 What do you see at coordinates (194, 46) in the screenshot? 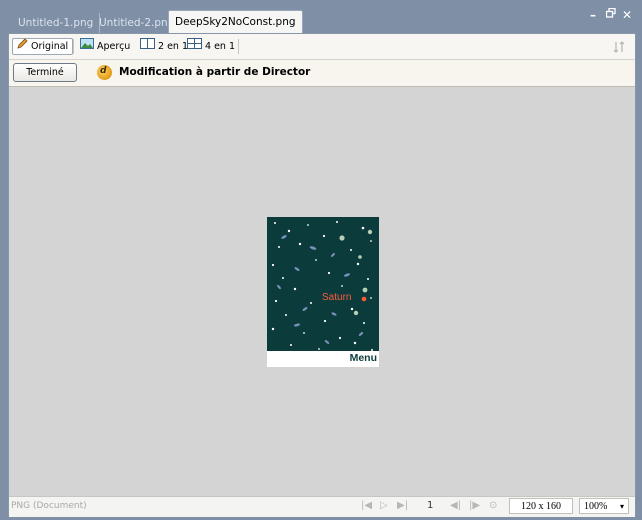
I see `four-up-icon` at bounding box center [194, 46].